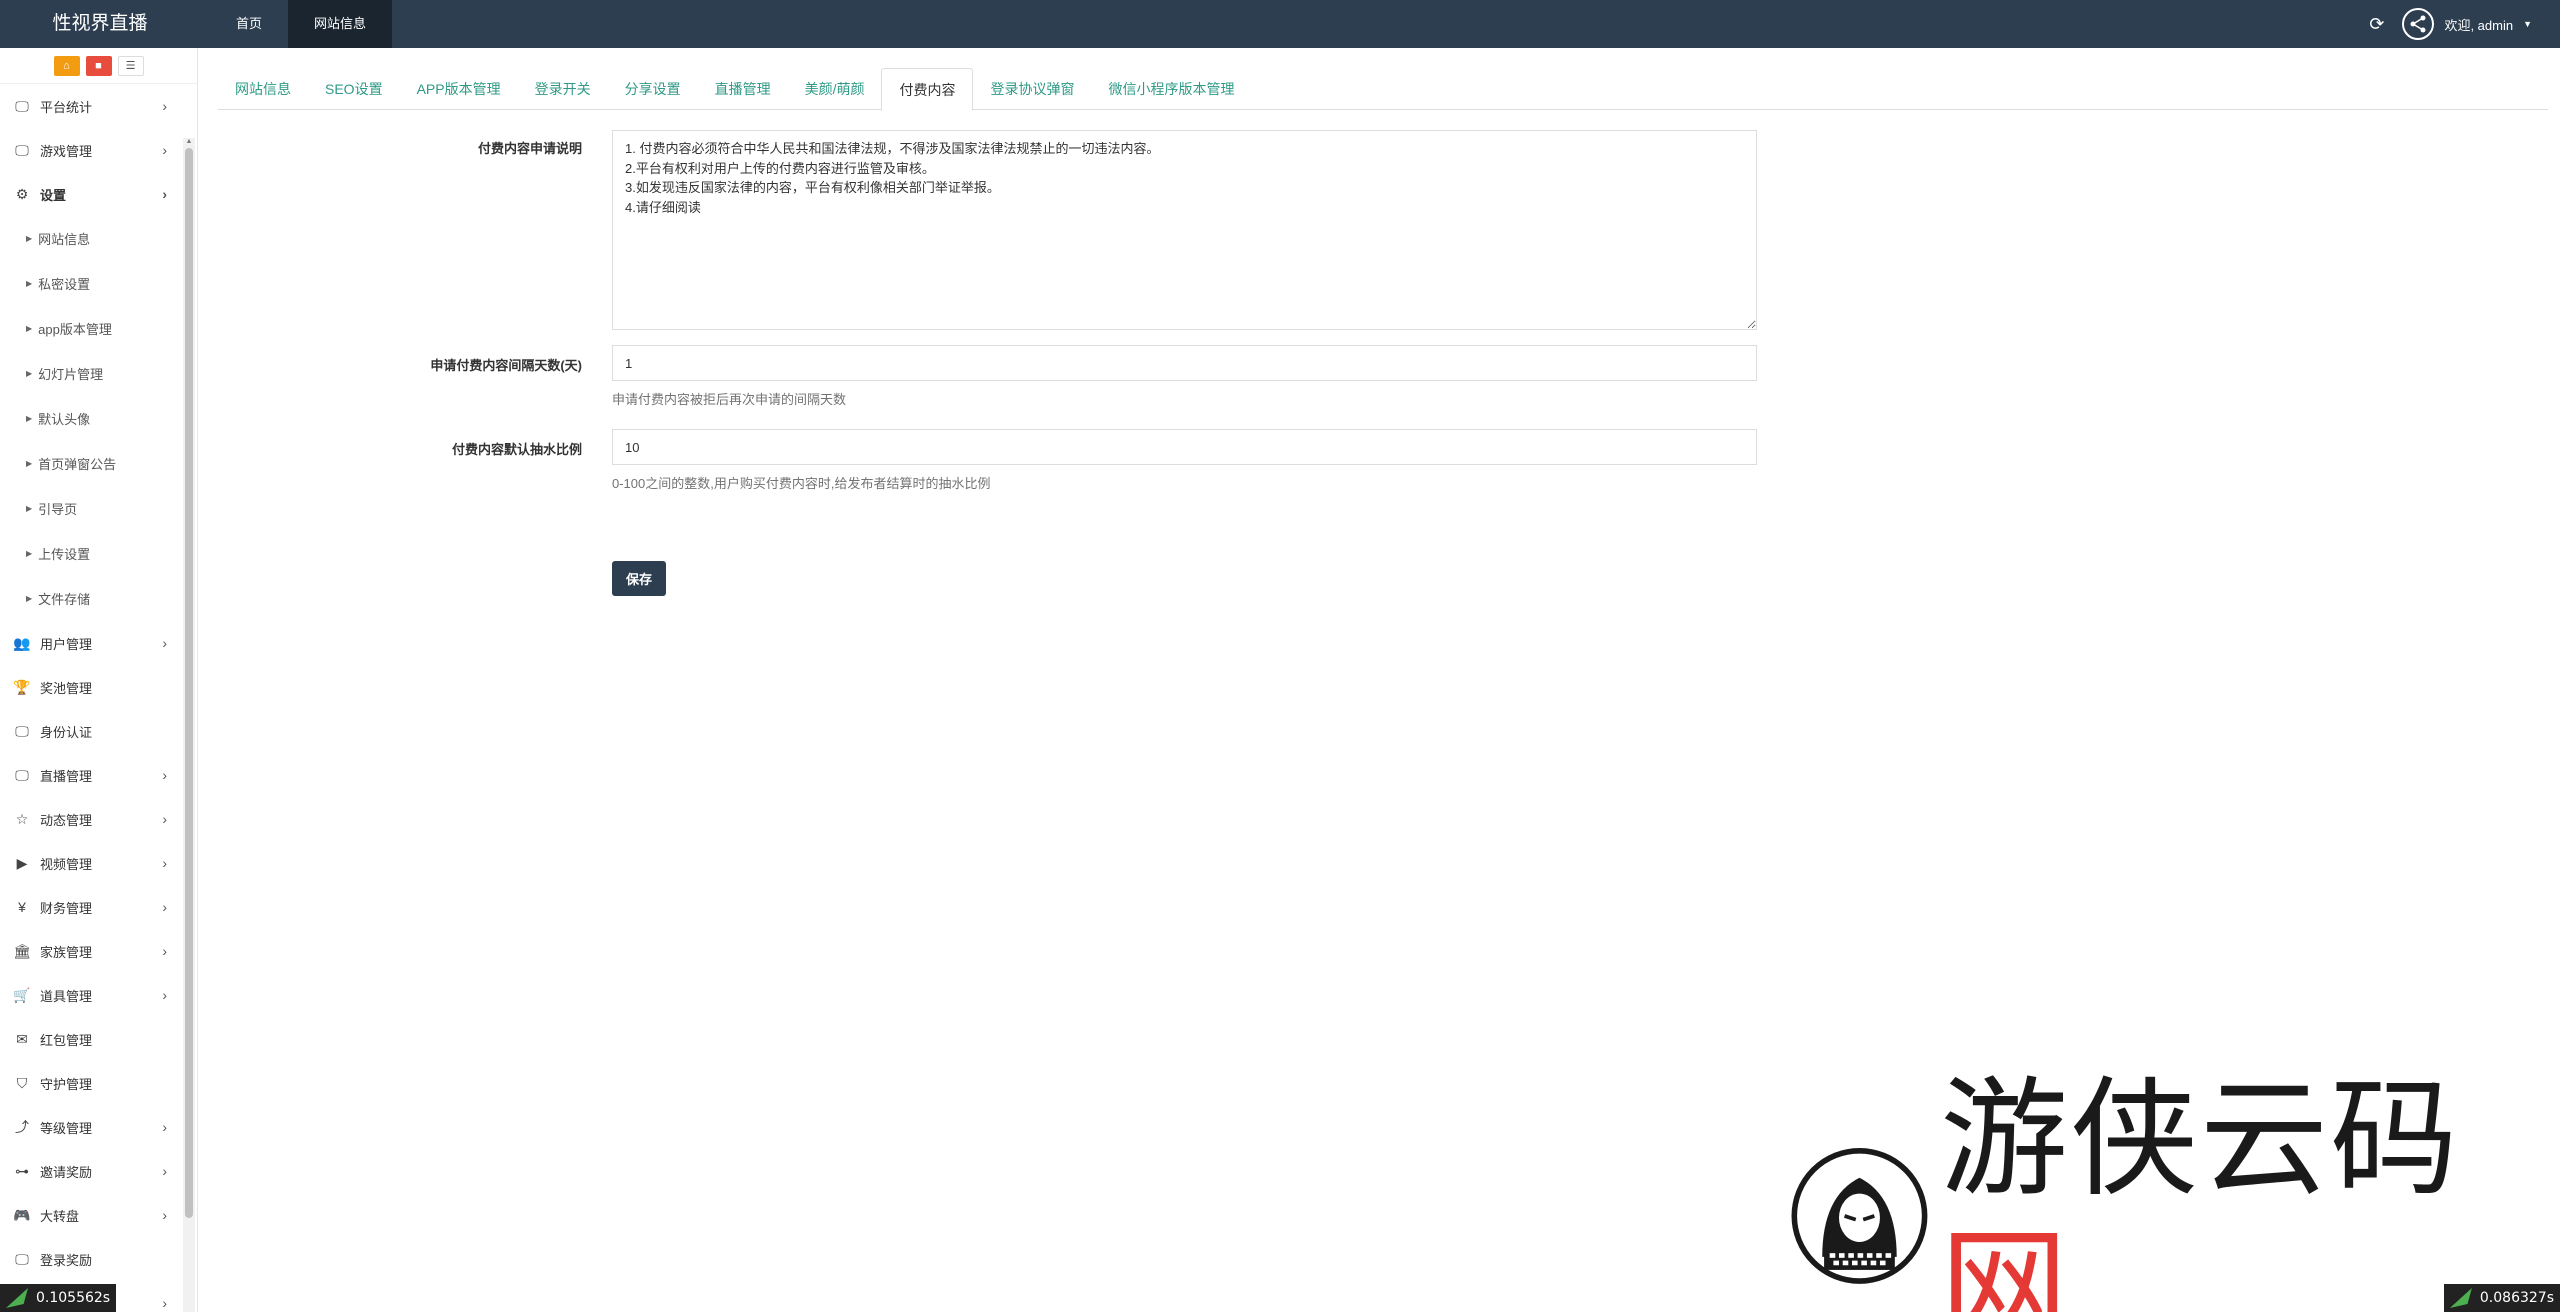 This screenshot has height=1312, width=2560. I want to click on scroll-up-icon: ▲, so click(189, 143).